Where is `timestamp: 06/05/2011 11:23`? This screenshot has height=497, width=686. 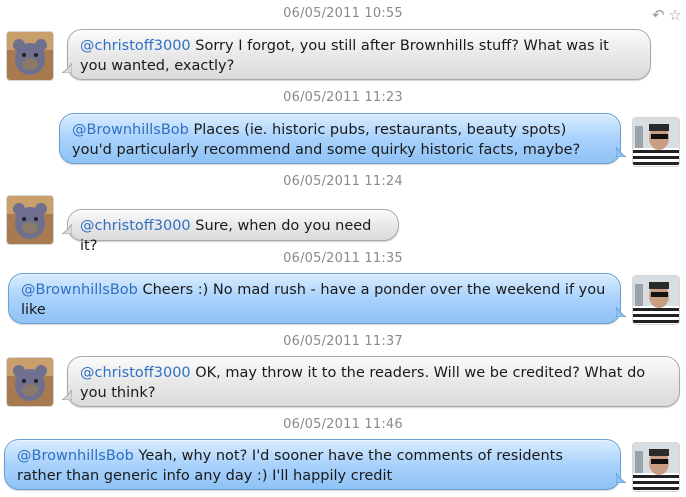
timestamp: 06/05/2011 11:23 is located at coordinates (343, 97).